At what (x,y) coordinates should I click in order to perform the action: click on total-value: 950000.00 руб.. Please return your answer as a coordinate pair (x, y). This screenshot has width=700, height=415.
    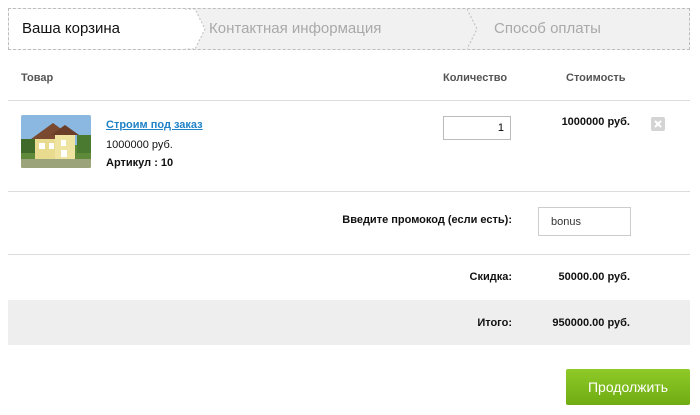
    Looking at the image, I should click on (591, 323).